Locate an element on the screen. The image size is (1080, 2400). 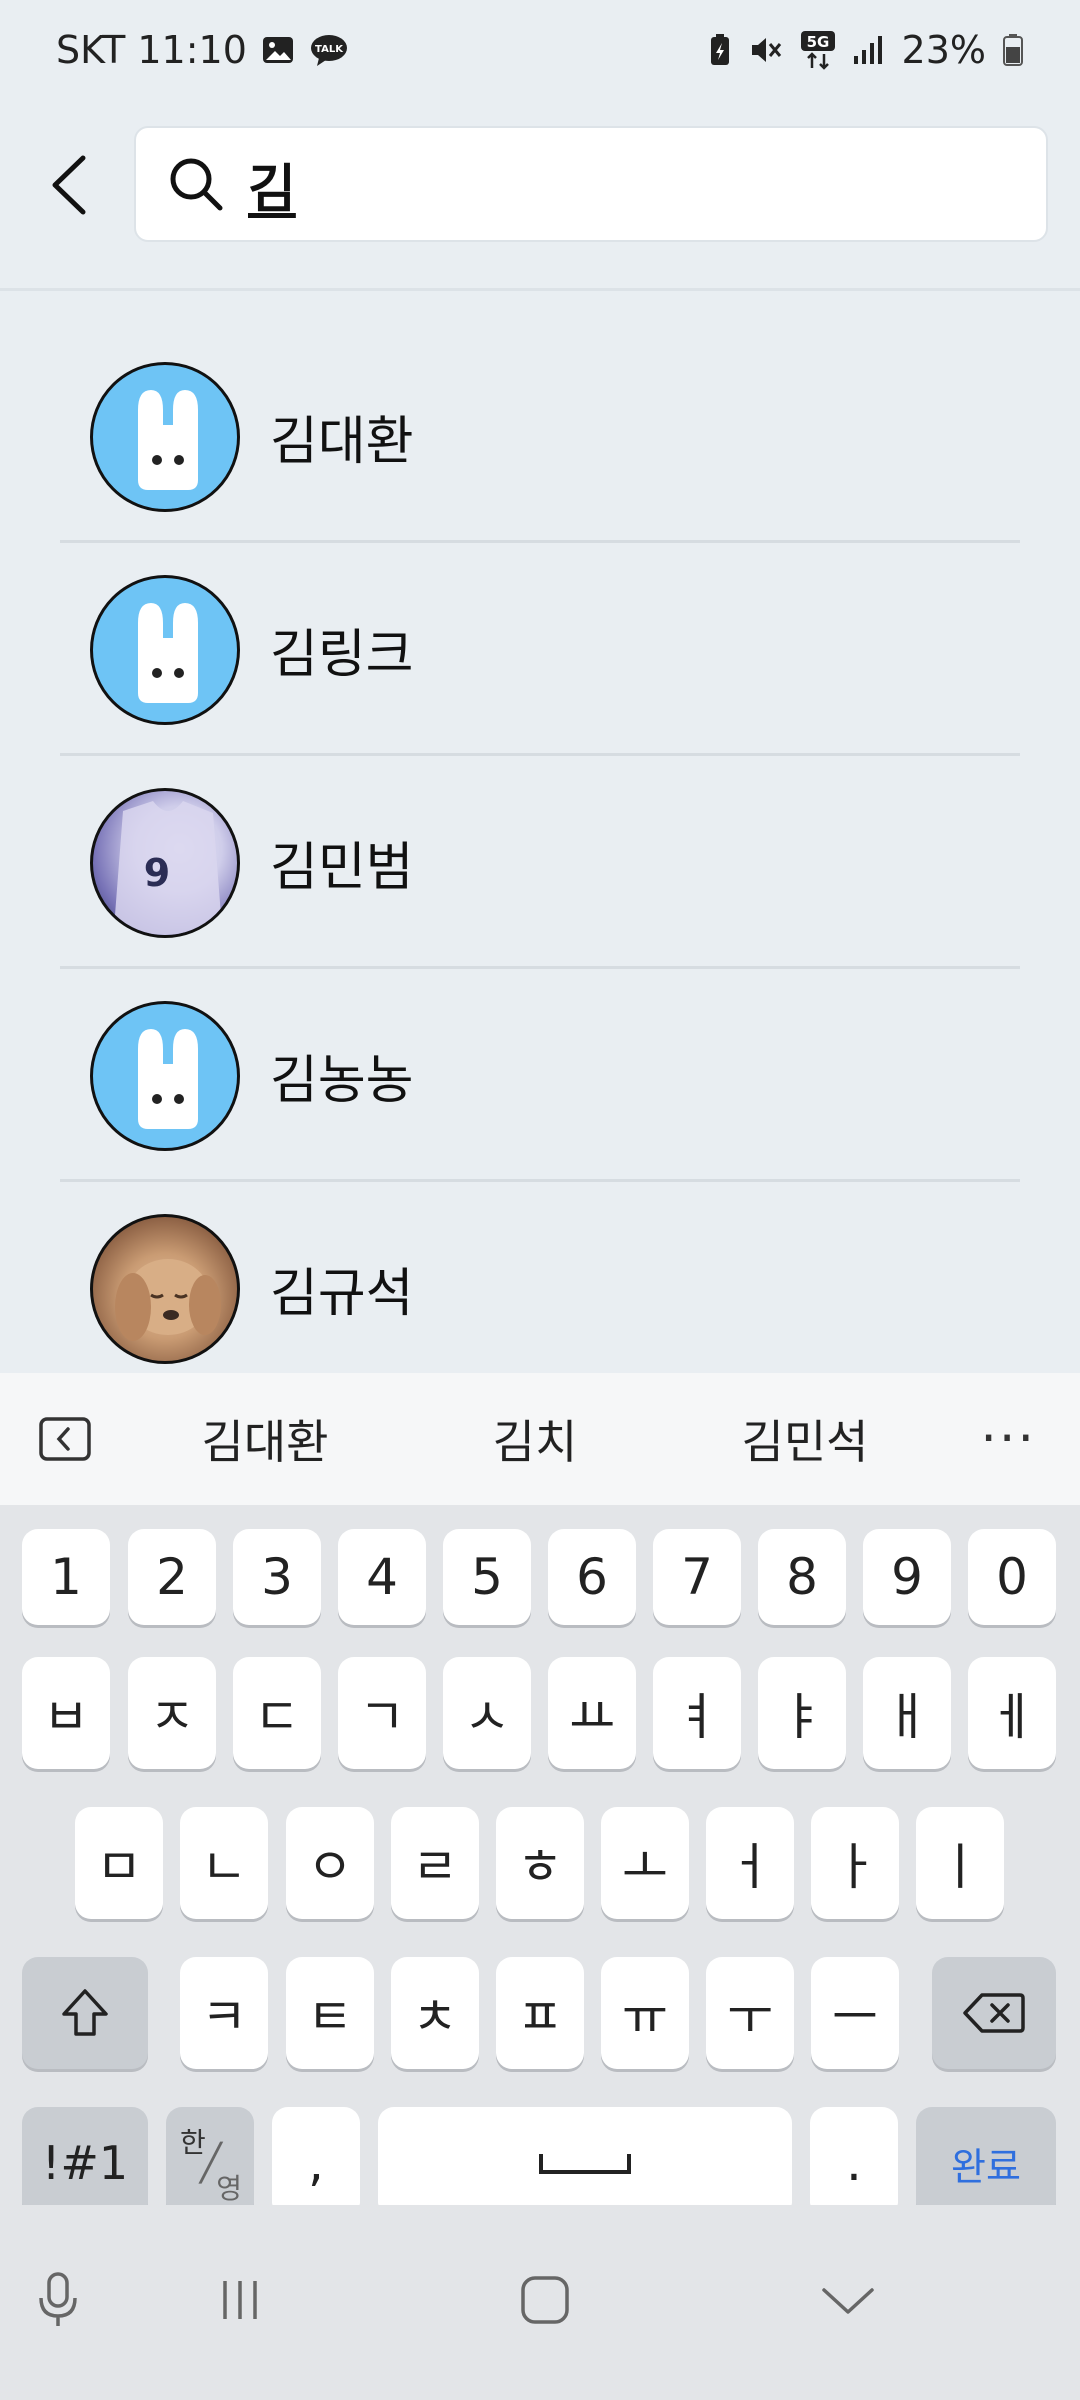
space-bar-icon is located at coordinates (585, 2164).